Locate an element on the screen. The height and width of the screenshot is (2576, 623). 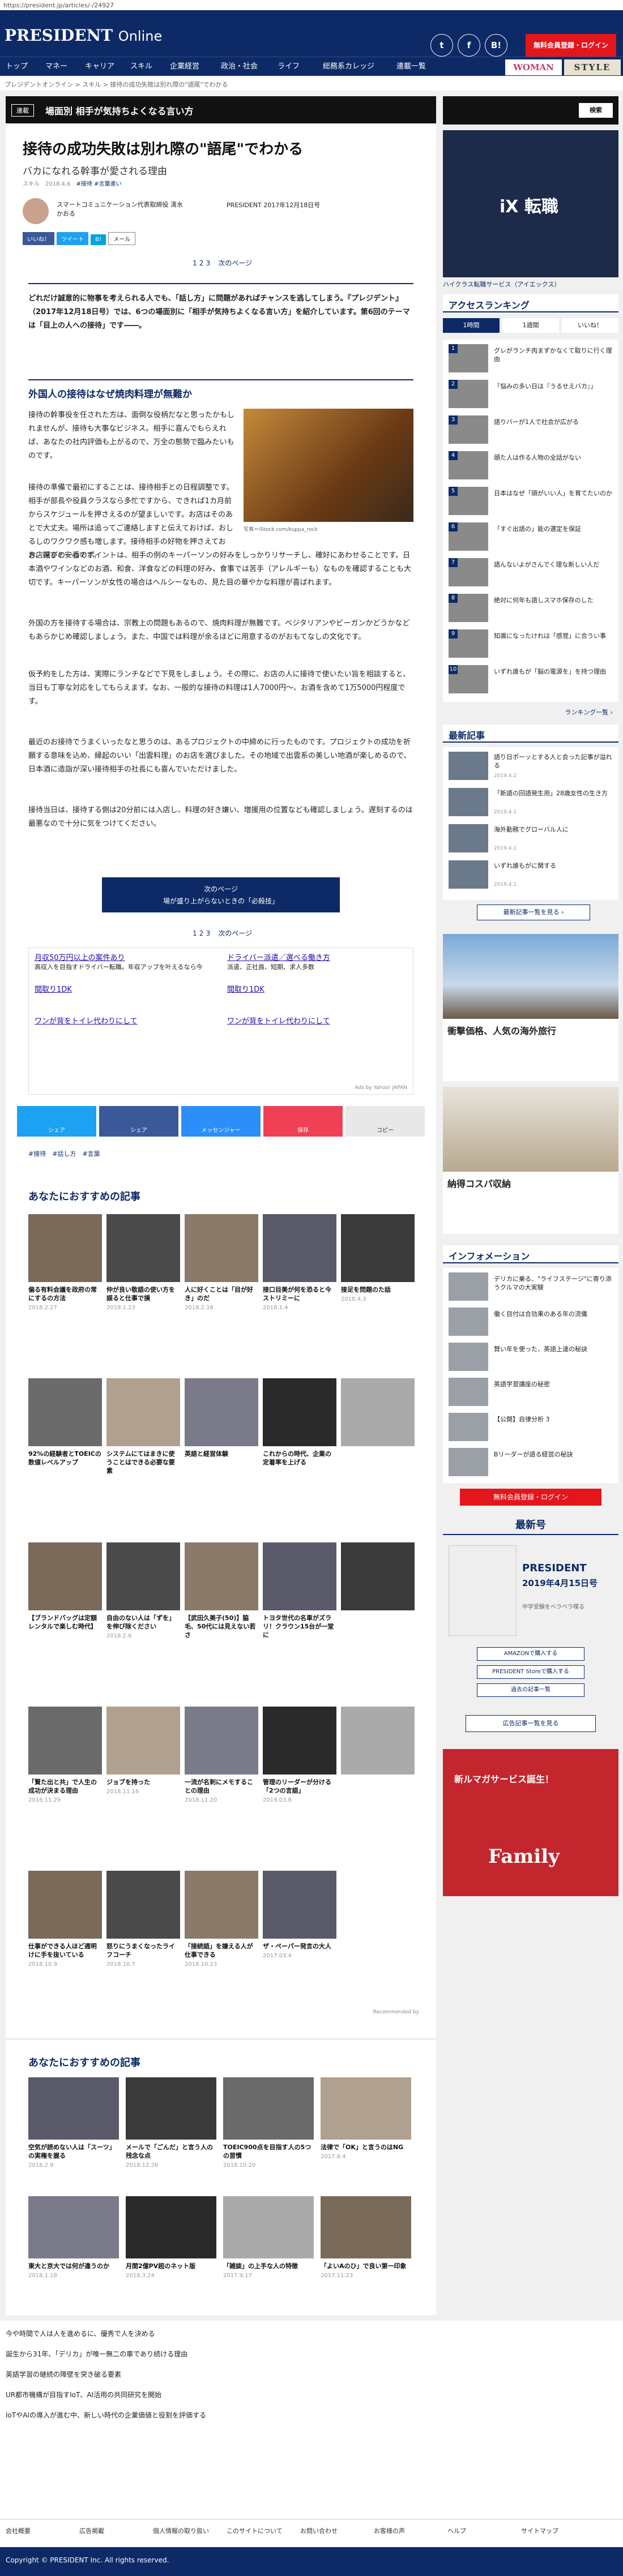
recommend-card: 英語と経営体験 is located at coordinates (221, 1454).